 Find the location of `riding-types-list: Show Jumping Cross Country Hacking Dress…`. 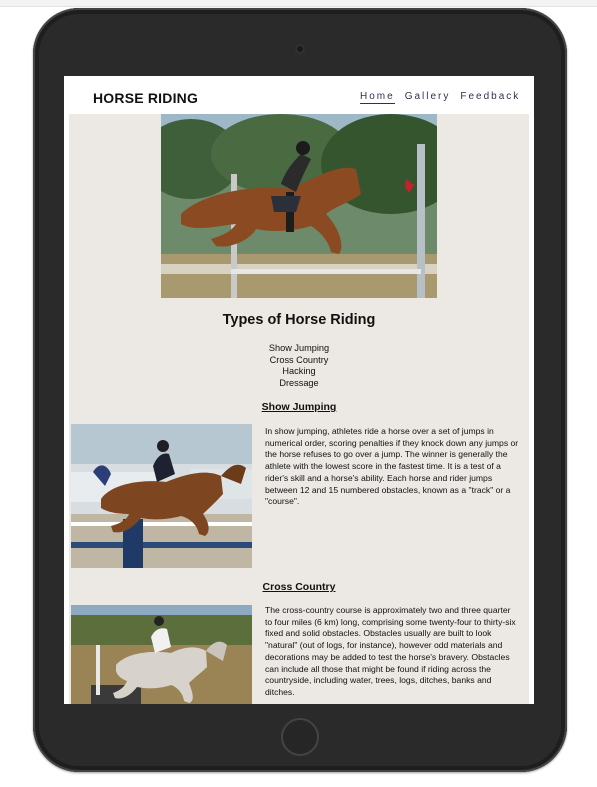

riding-types-list: Show Jumping Cross Country Hacking Dress… is located at coordinates (299, 366).